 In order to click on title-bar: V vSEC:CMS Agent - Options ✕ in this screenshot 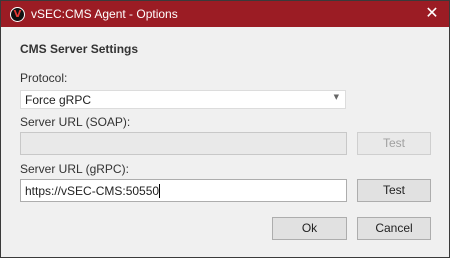, I will do `click(225, 14)`.